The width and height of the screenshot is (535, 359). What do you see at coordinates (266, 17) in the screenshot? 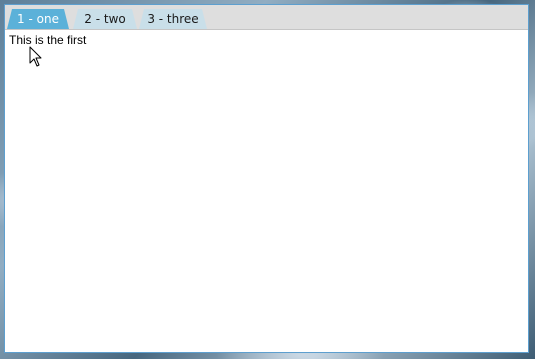
I see `tab-strip: 1 - one 2 - two 3 - three` at bounding box center [266, 17].